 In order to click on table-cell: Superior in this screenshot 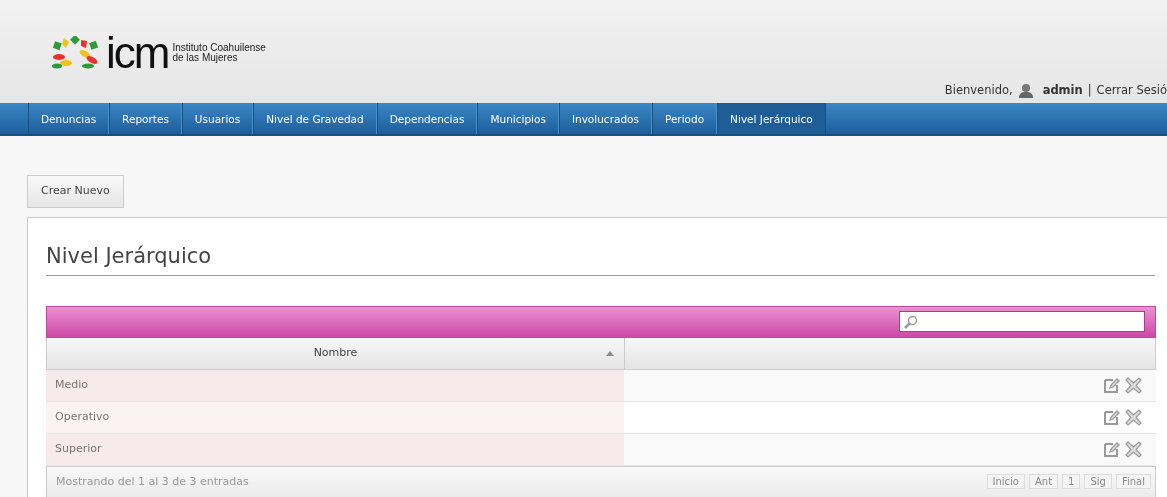, I will do `click(335, 449)`.